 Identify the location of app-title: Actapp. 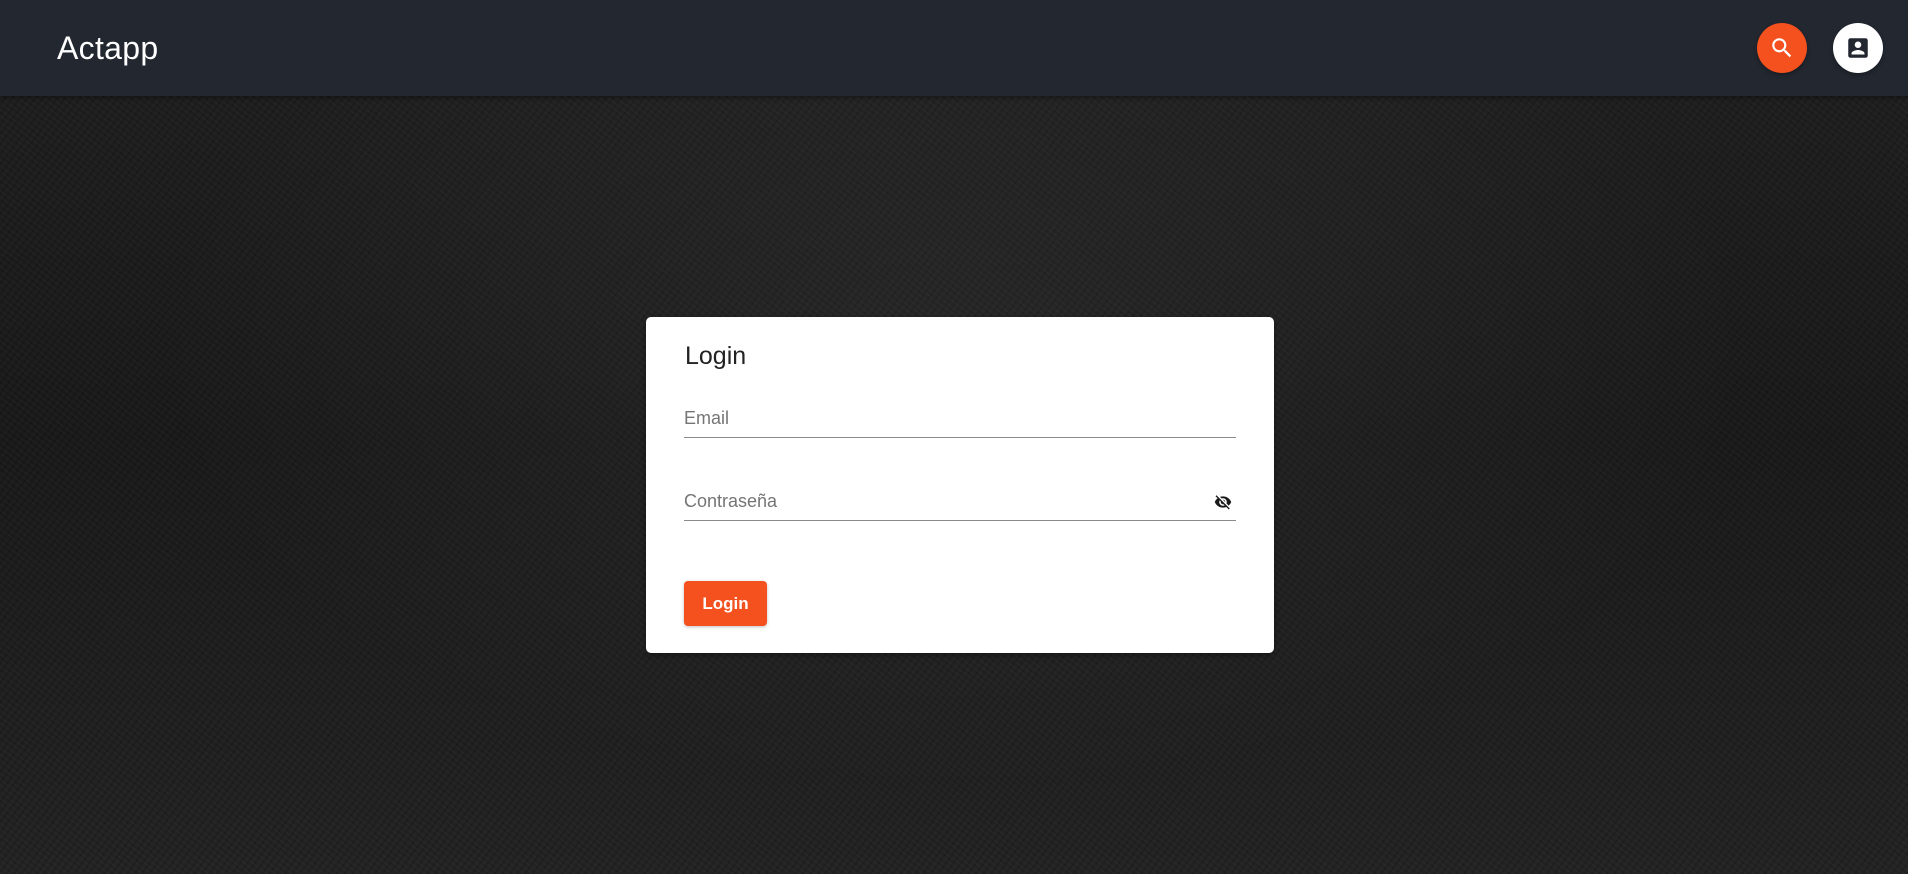
(107, 48).